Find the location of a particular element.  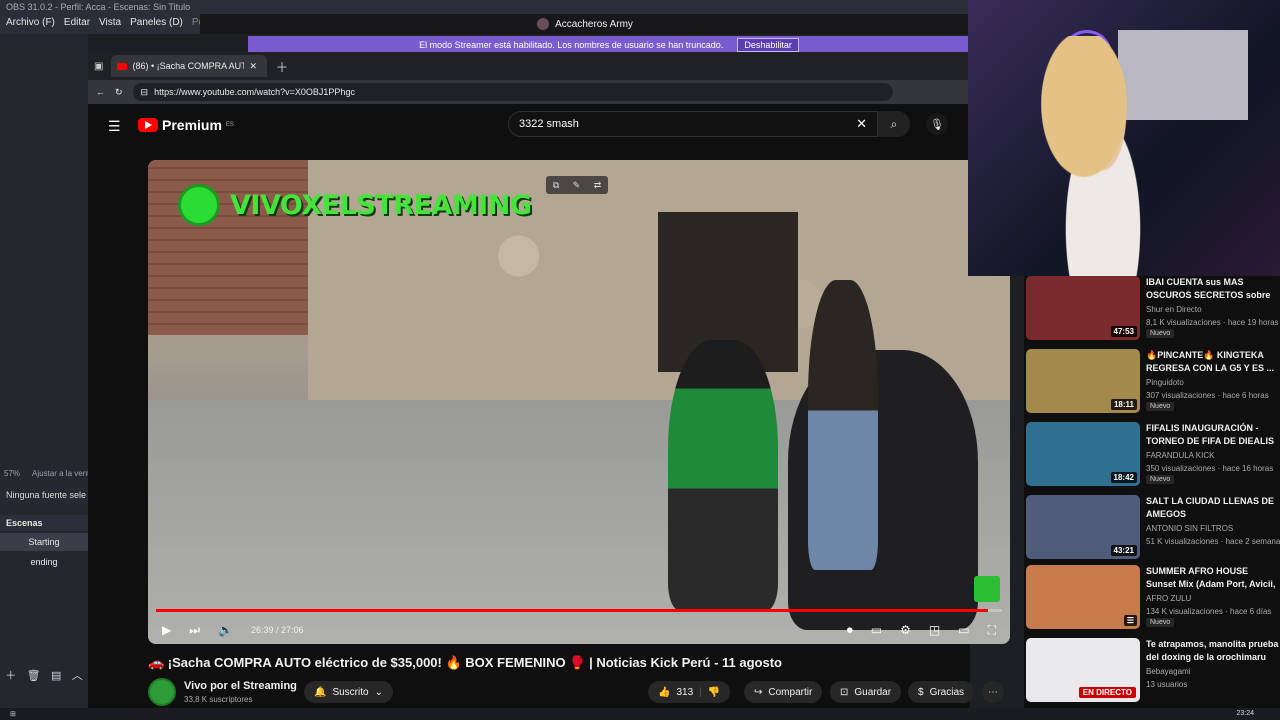

theater-icon: ▭ is located at coordinates (963, 630).